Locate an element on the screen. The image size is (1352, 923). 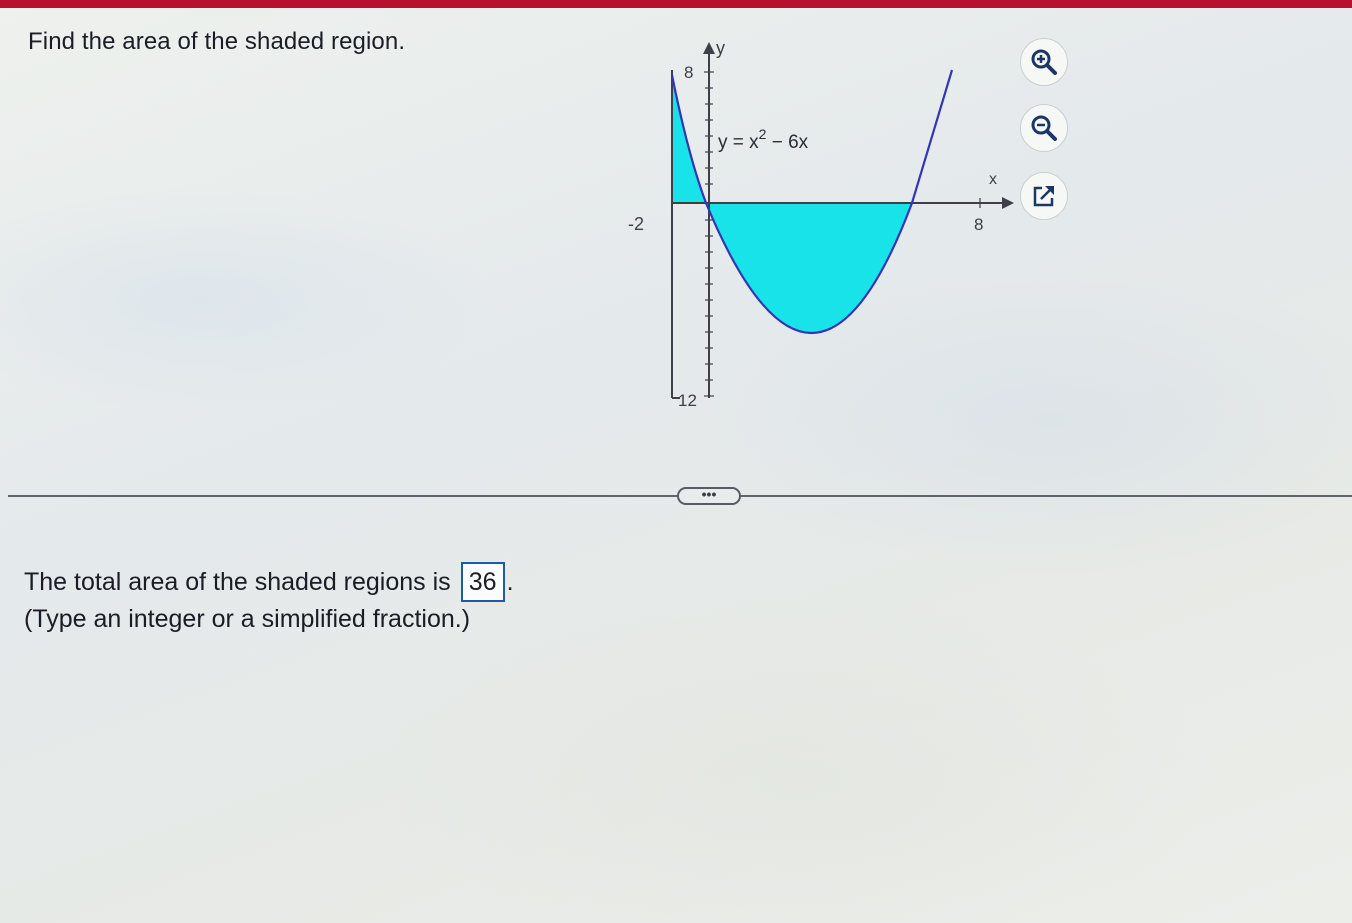
zoom-in-icon is located at coordinates (1044, 62).